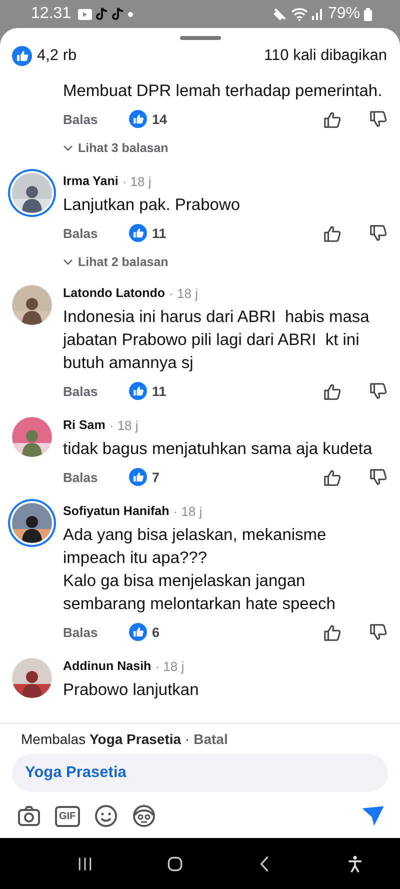 This screenshot has width=400, height=889. I want to click on comment-text: tidak bagus menjatuhkan sama aja kudeta, so click(218, 449).